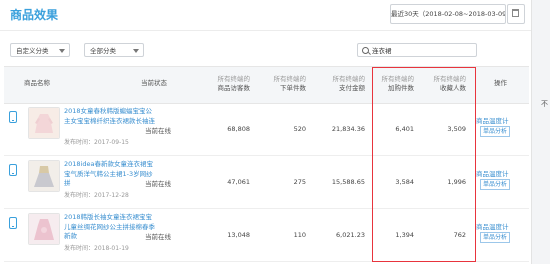 The image size is (550, 264). Describe the element at coordinates (110, 227) in the screenshot. I see `product-name-link: 2018韩版长袖女童连衣裙宝宝儿童丝绸花网纱公主拼接棉春季新款` at that location.